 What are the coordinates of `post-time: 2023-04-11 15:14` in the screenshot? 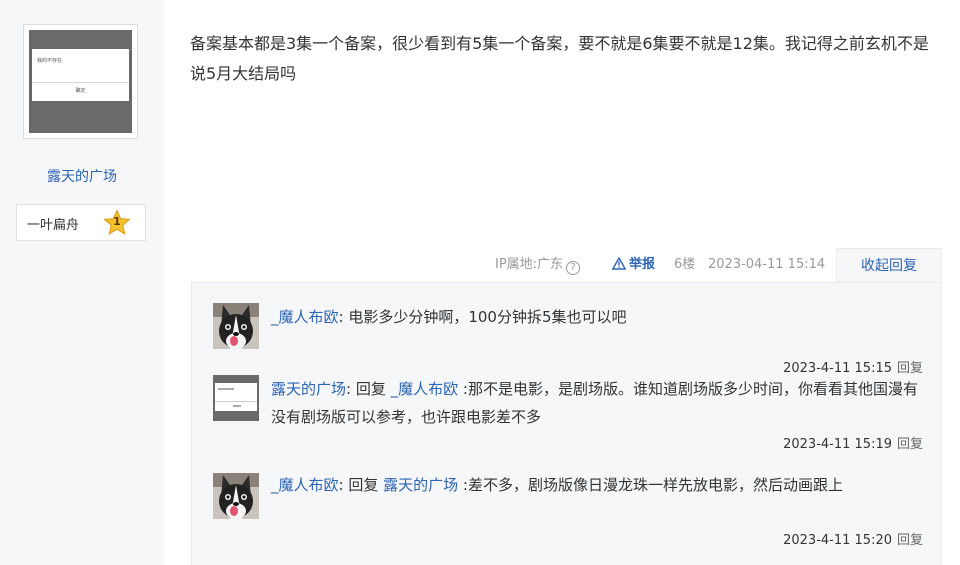 It's located at (767, 264).